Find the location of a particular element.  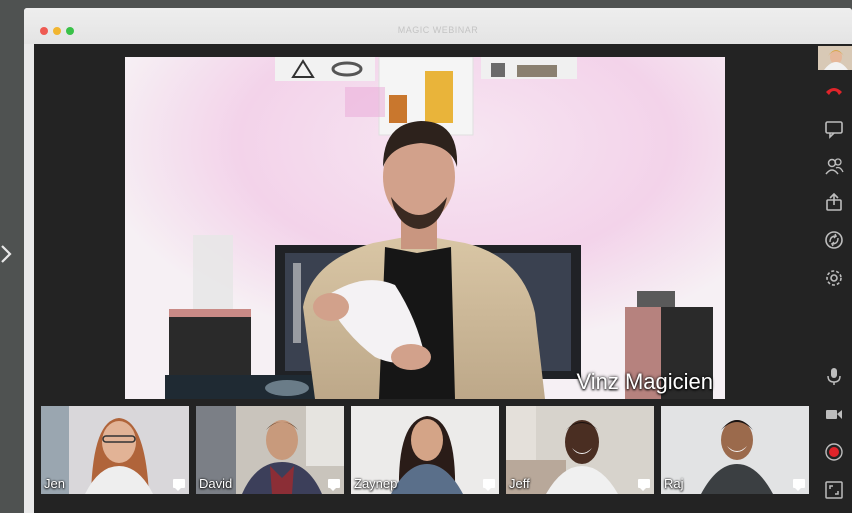

control-sidebar is located at coordinates (834, 278).